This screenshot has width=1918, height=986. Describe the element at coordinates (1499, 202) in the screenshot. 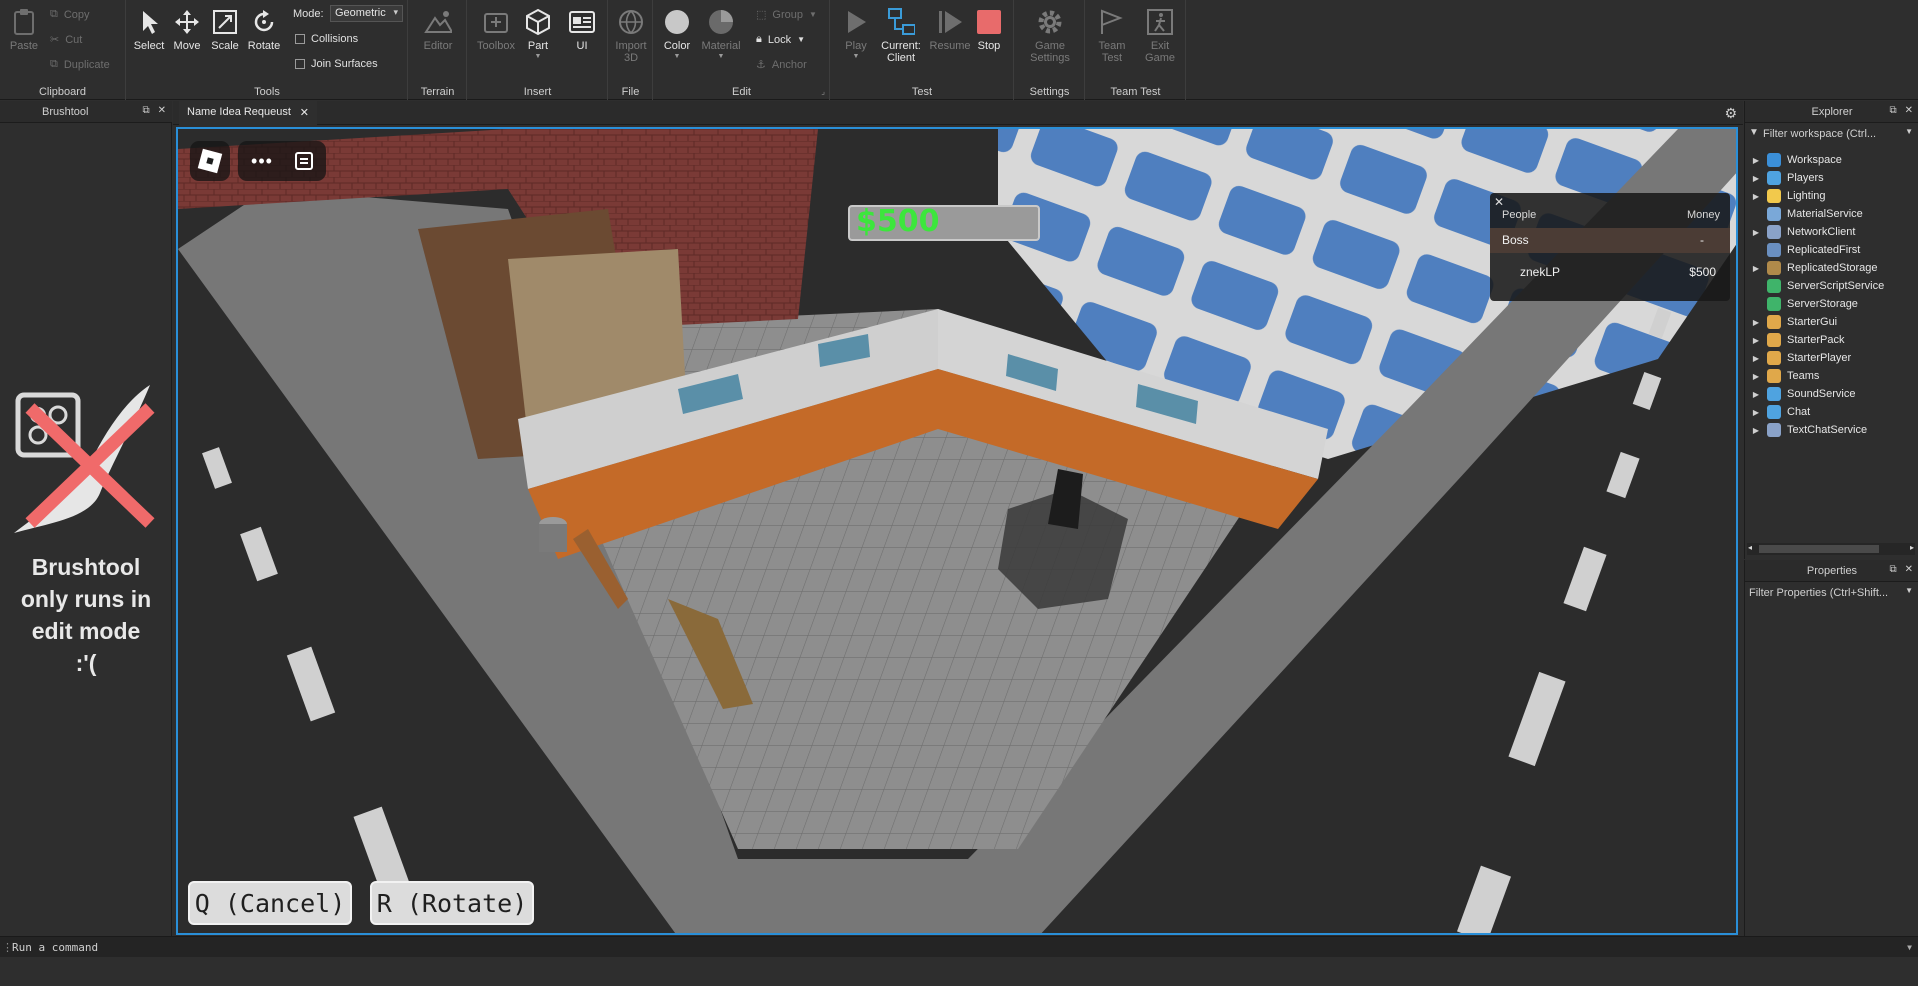

I see `leaderboard-close-icon: ✕` at that location.